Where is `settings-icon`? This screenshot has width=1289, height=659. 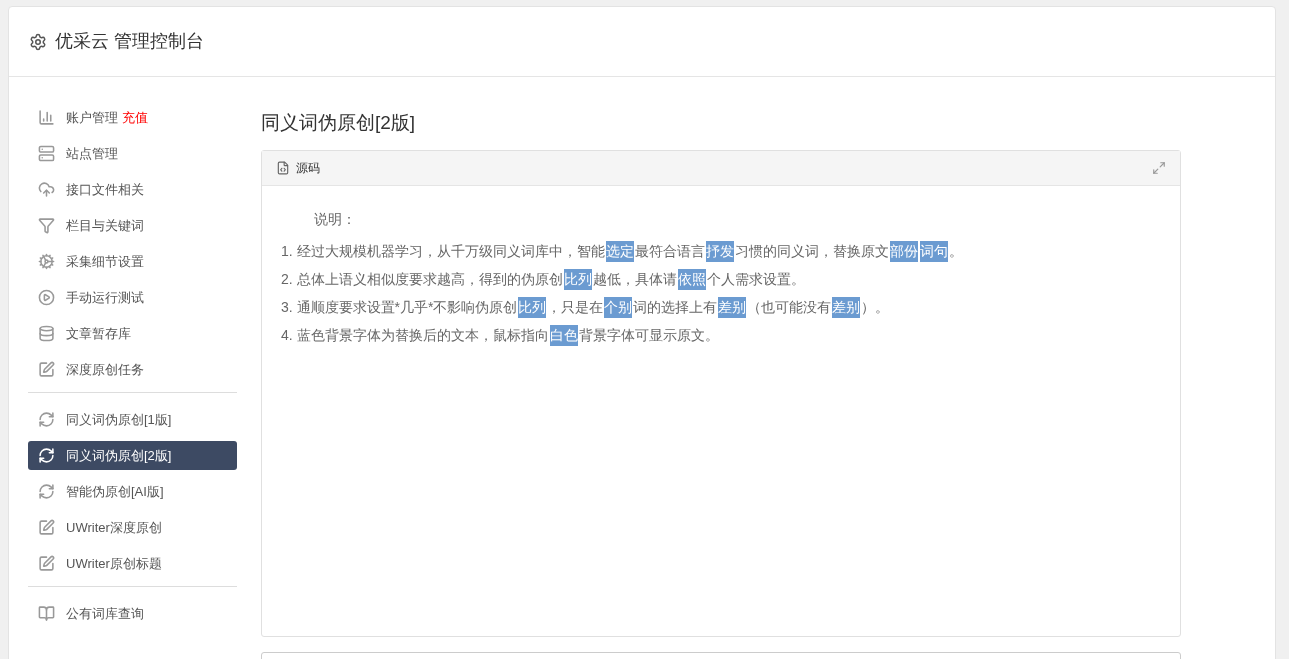 settings-icon is located at coordinates (38, 41).